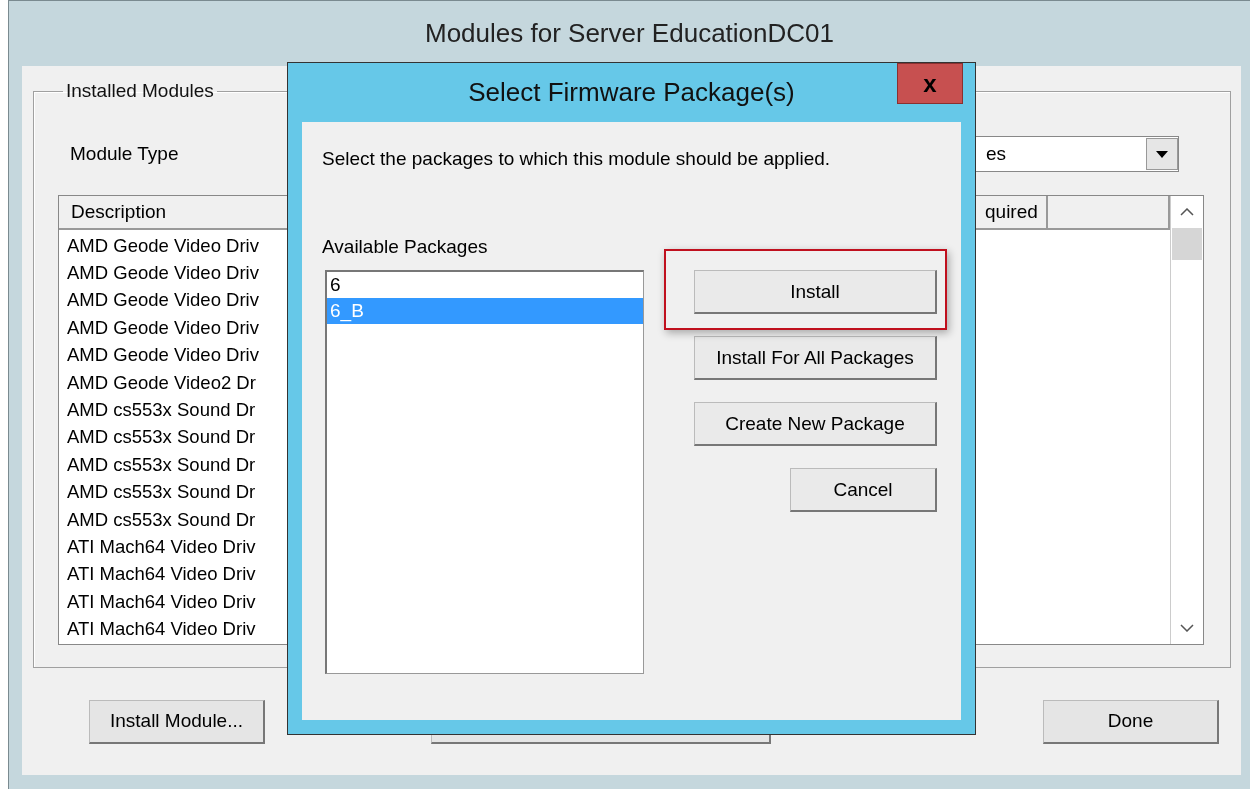 This screenshot has height=789, width=1250. Describe the element at coordinates (930, 83) in the screenshot. I see `close-button: x` at that location.